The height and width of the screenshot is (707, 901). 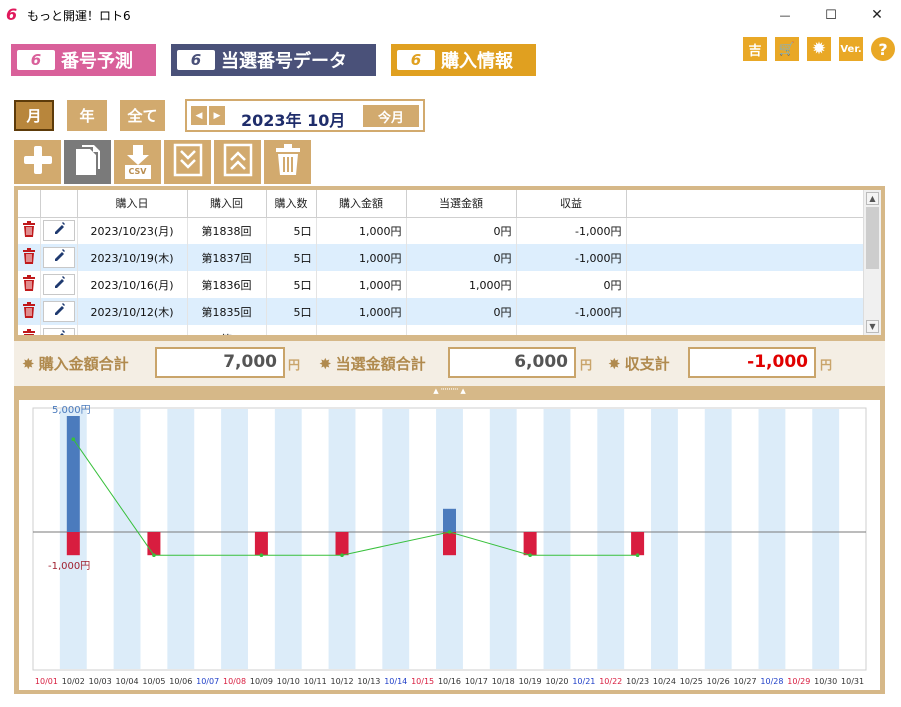 What do you see at coordinates (34, 115) in the screenshot?
I see `period-month-button: 月` at bounding box center [34, 115].